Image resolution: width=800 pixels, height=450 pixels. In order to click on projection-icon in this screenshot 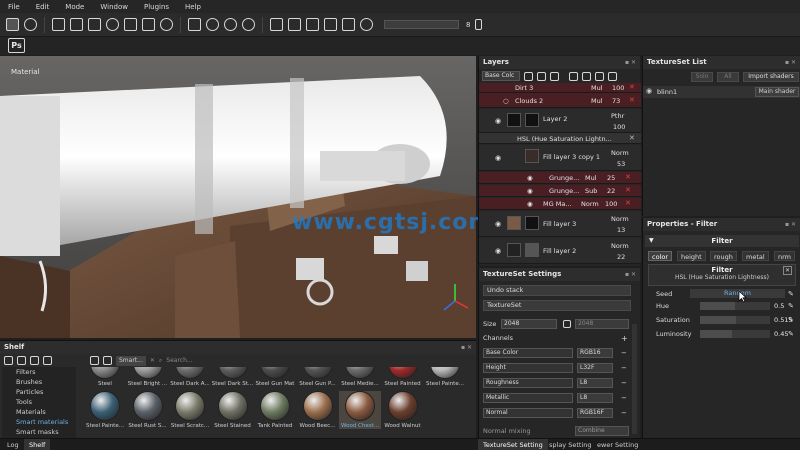, I will do `click(94, 24)`.